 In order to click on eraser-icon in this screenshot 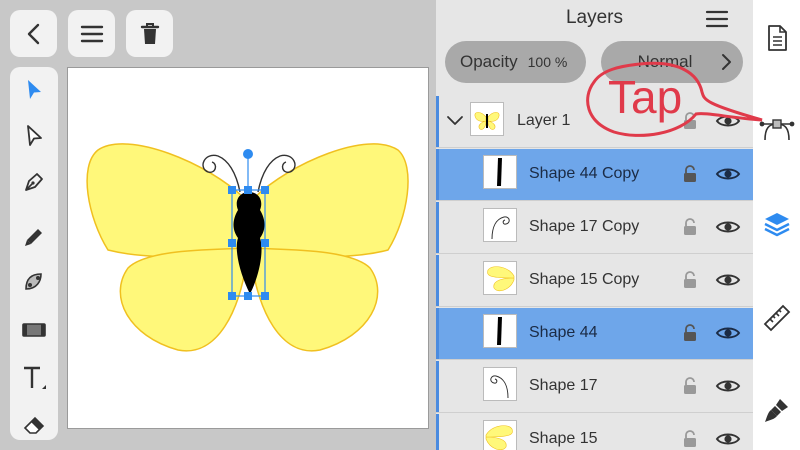, I will do `click(34, 425)`.